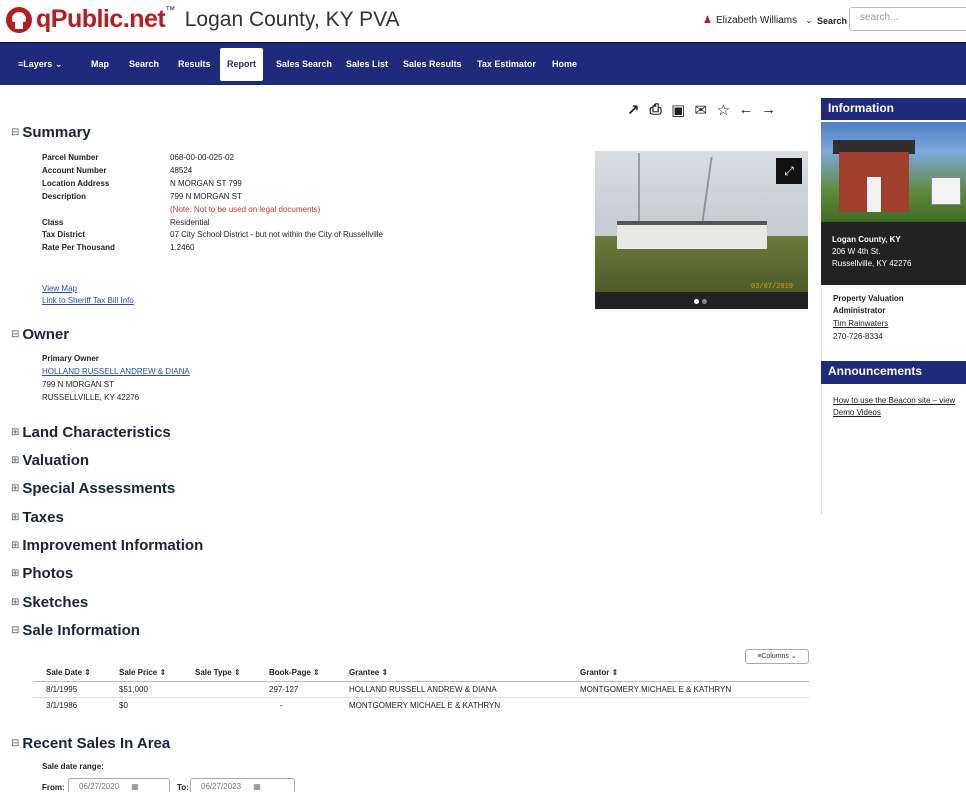  I want to click on col-header-sale-date: Sale Date ⇕, so click(68, 672).